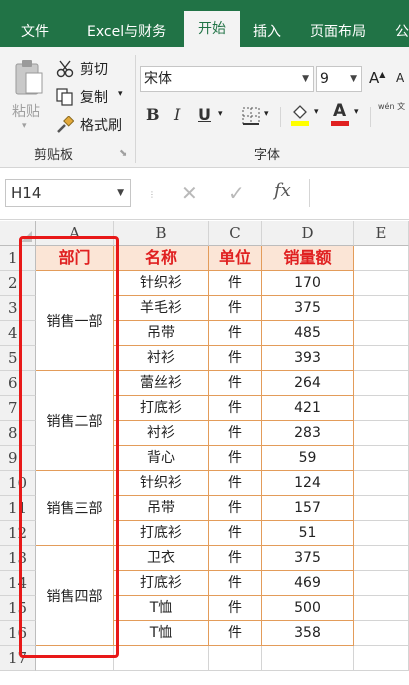 The height and width of the screenshot is (685, 409). Describe the element at coordinates (126, 23) in the screenshot. I see `tab-excel-finance: Excel与财务` at that location.